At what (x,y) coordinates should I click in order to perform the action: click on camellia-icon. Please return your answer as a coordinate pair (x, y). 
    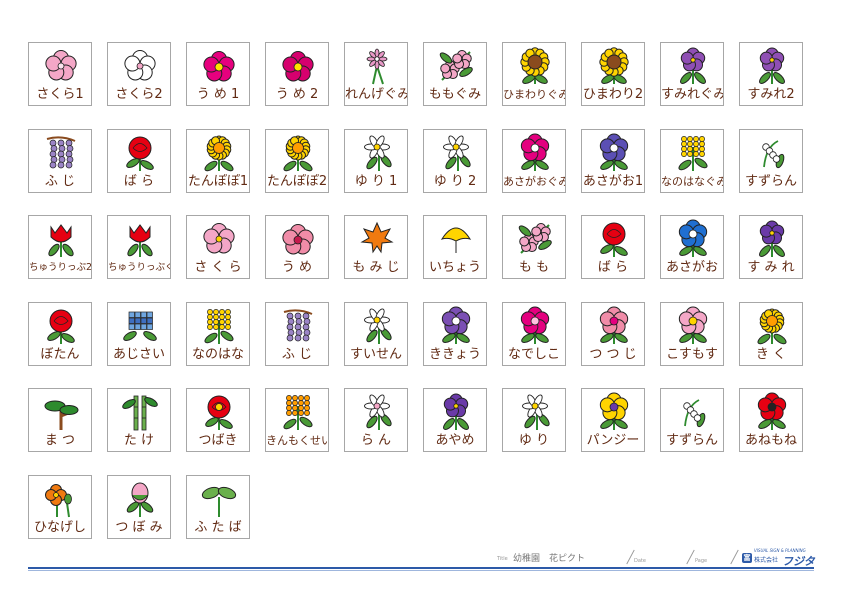
    Looking at the image, I should click on (219, 412).